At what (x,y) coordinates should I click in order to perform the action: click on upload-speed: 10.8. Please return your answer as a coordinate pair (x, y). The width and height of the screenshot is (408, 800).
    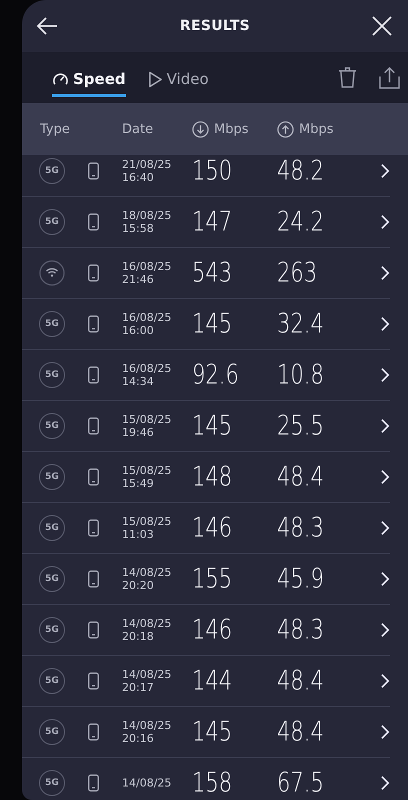
    Looking at the image, I should click on (300, 375).